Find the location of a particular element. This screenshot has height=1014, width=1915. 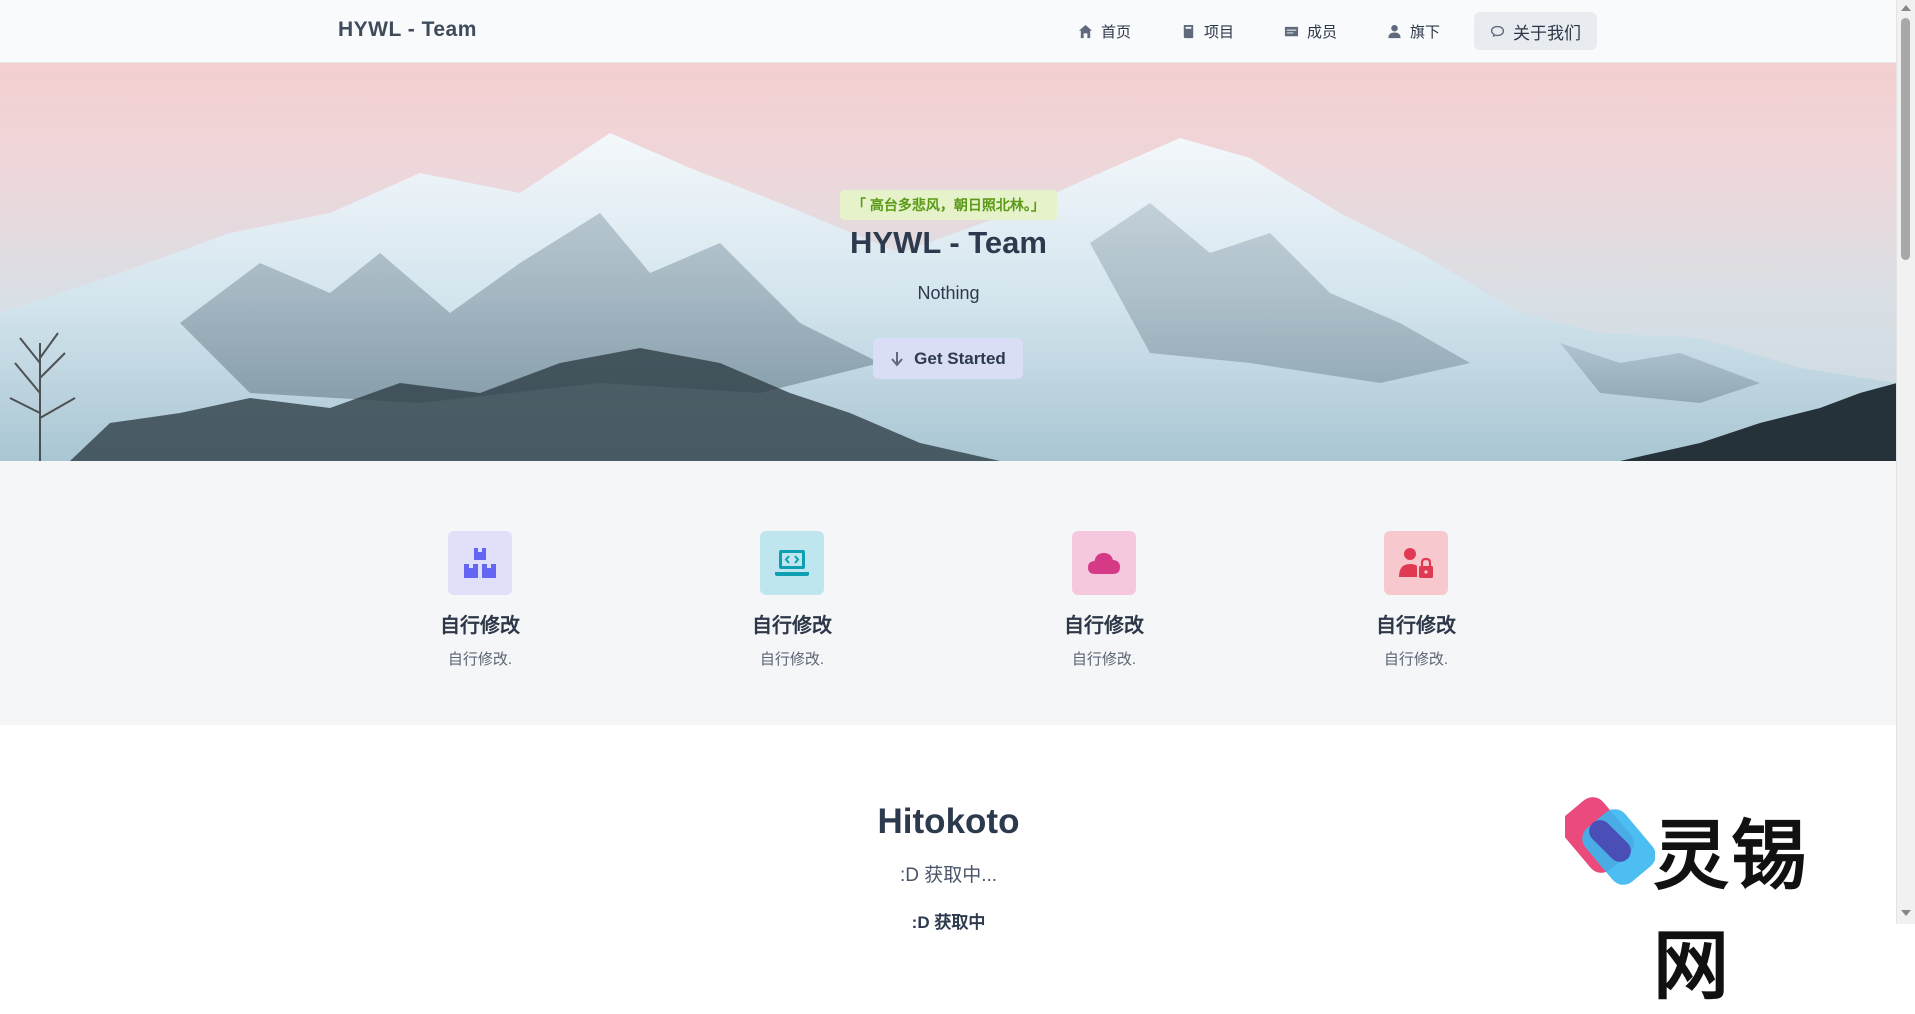

nav-item-about: 关于我们 is located at coordinates (1535, 31).